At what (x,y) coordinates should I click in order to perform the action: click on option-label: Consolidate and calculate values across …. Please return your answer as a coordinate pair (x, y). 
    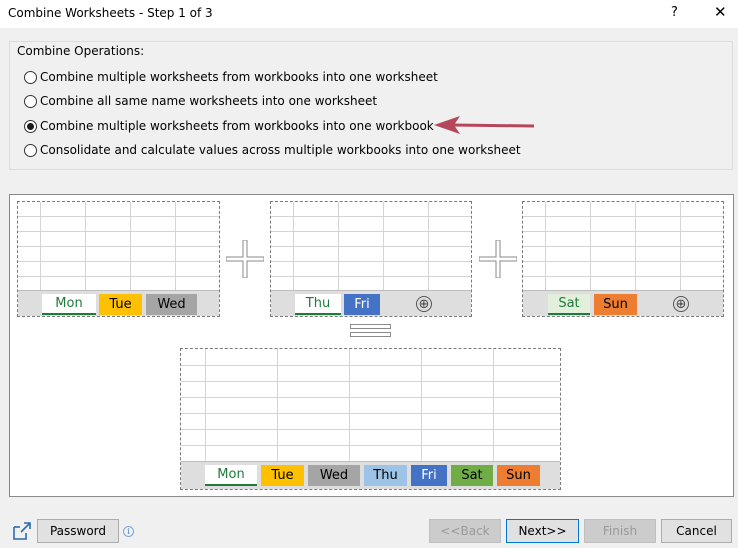
    Looking at the image, I should click on (280, 150).